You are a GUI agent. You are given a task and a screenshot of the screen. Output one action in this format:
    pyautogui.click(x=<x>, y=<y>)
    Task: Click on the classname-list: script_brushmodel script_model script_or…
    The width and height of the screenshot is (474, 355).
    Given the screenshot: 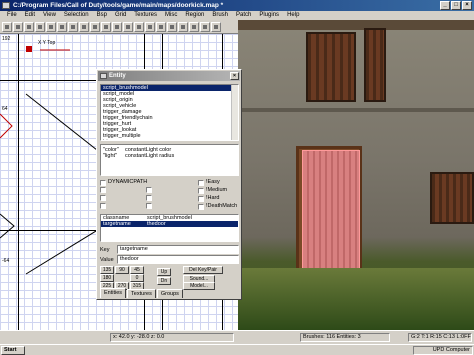 What is the action you would take?
    pyautogui.click(x=169, y=112)
    